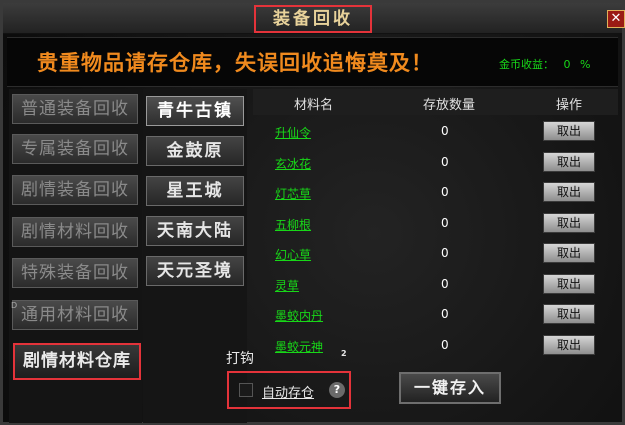  Describe the element at coordinates (435, 346) in the screenshot. I see `table-row: 墨蛟元神 0 取出` at that location.